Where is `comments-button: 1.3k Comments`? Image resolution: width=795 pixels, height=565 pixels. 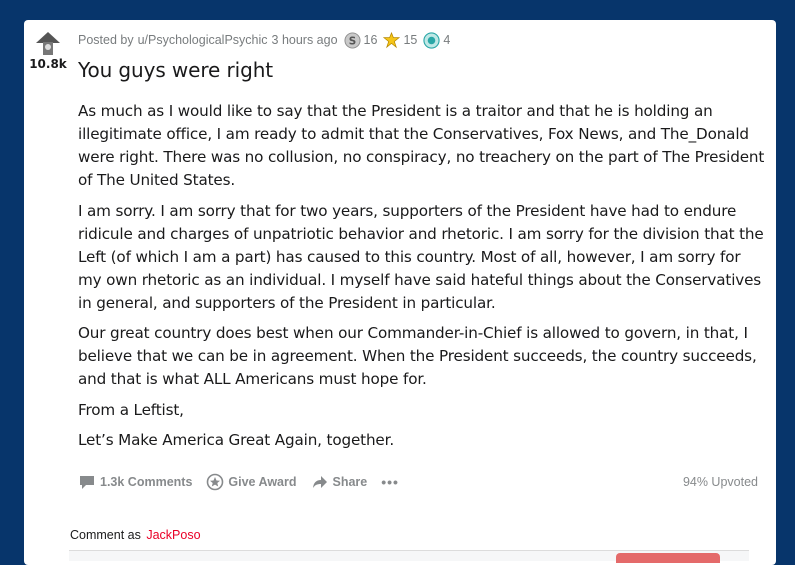 comments-button: 1.3k Comments is located at coordinates (135, 482).